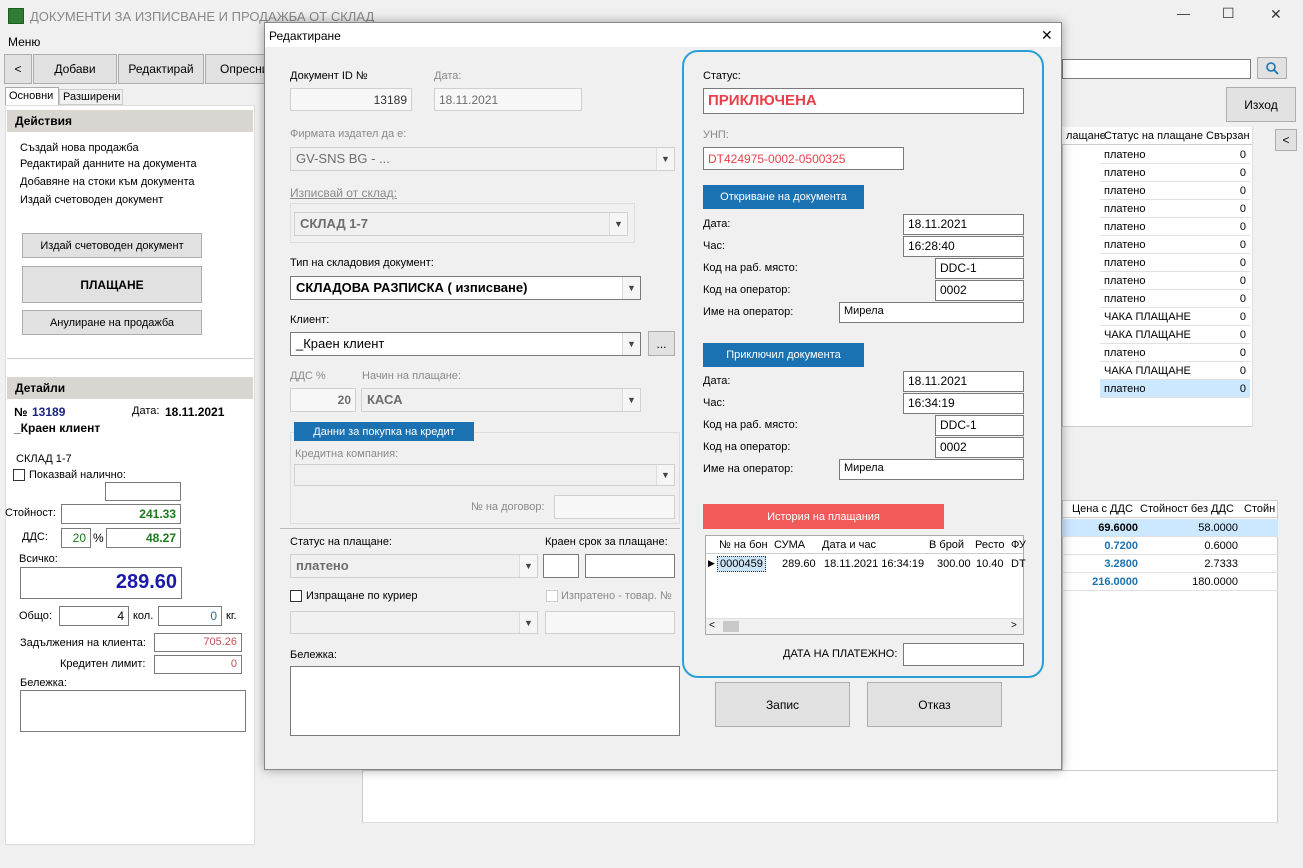 The image size is (1303, 868). I want to click on table-row: 3.2800 2.7333, so click(1170, 564).